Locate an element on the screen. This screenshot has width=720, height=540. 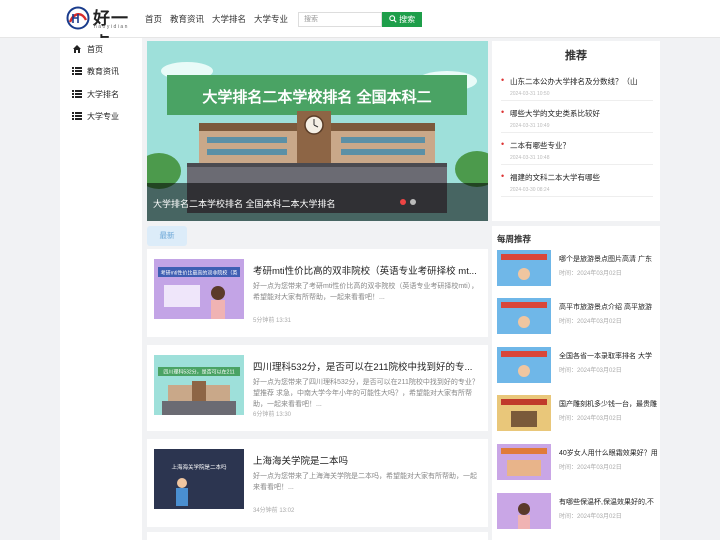
article-time: 34分钟前 13:02 is located at coordinates (274, 511).